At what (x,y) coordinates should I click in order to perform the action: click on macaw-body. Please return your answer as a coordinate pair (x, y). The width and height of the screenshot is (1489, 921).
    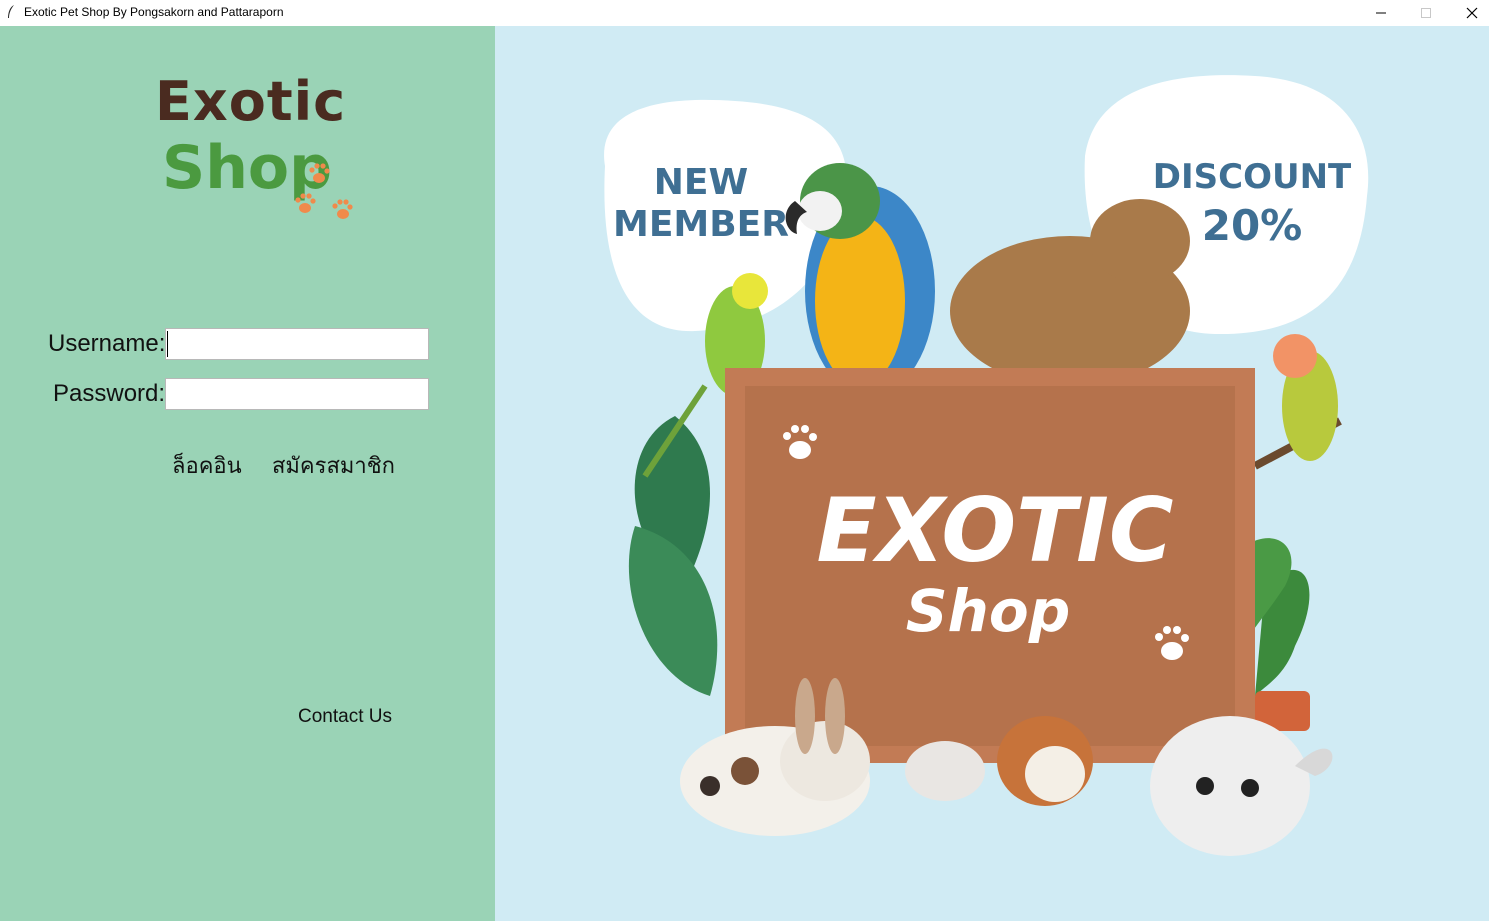
    Looking at the image, I should click on (860, 301).